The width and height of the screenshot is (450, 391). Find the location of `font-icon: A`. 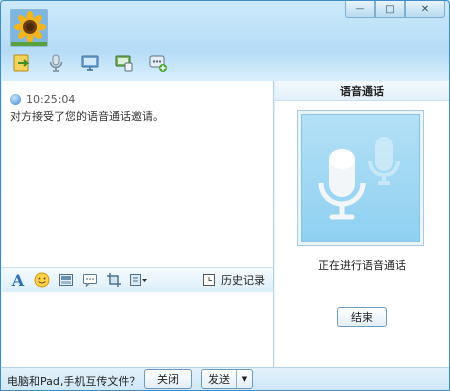

font-icon: A is located at coordinates (18, 280).